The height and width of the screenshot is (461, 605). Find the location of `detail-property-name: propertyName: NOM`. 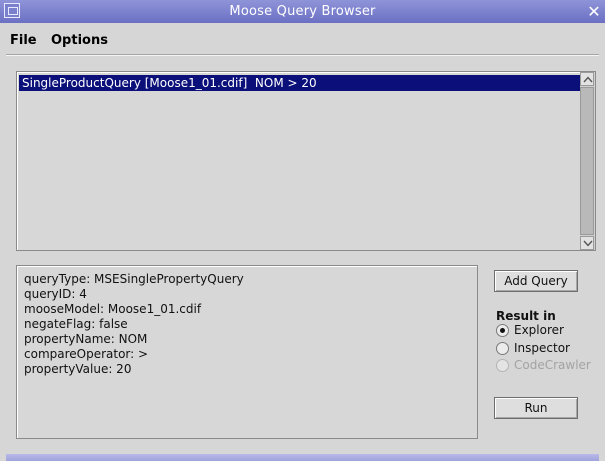

detail-property-name: propertyName: NOM is located at coordinates (86, 339).